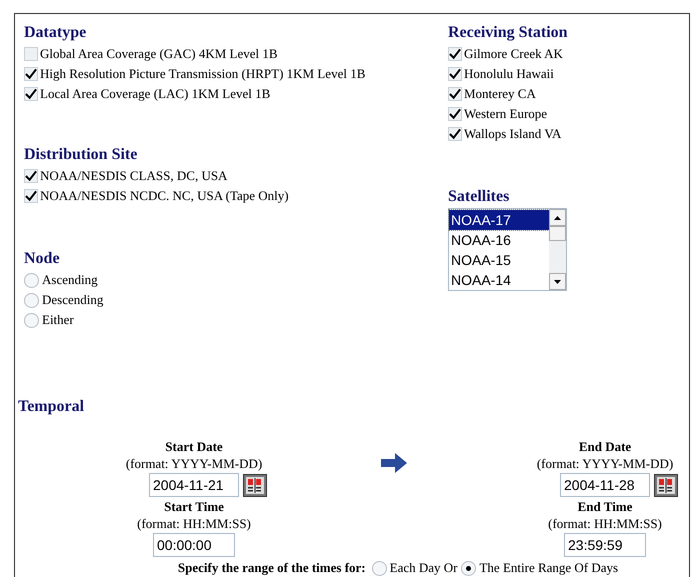 The height and width of the screenshot is (577, 693). I want to click on option-label: Wallops Island VA, so click(513, 134).